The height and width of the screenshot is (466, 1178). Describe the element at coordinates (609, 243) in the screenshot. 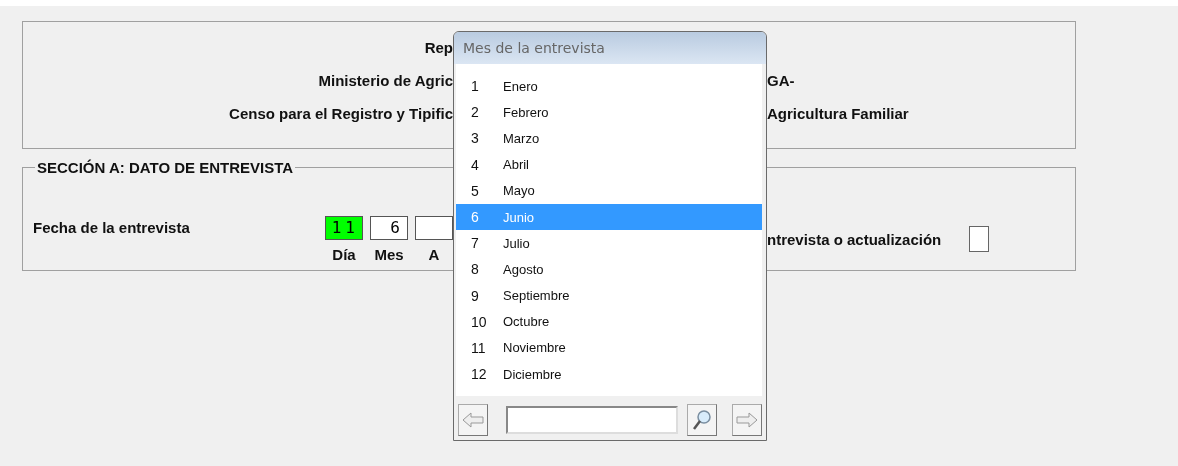

I see `list-item: 7 Julio` at that location.